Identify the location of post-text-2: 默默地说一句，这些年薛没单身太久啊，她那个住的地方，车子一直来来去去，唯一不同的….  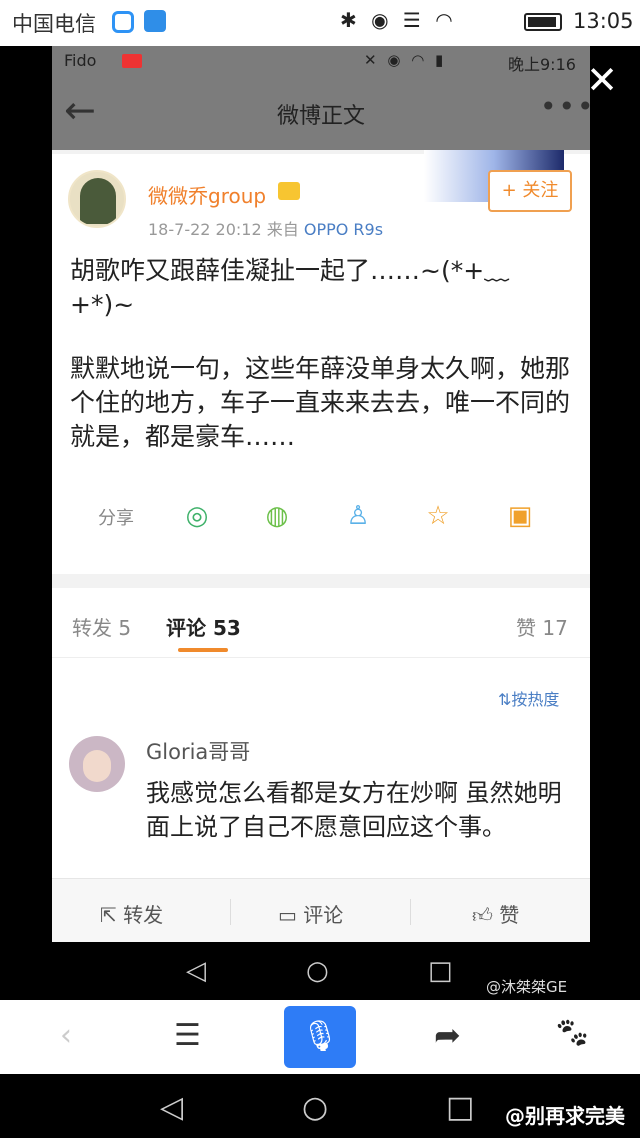
(320, 402).